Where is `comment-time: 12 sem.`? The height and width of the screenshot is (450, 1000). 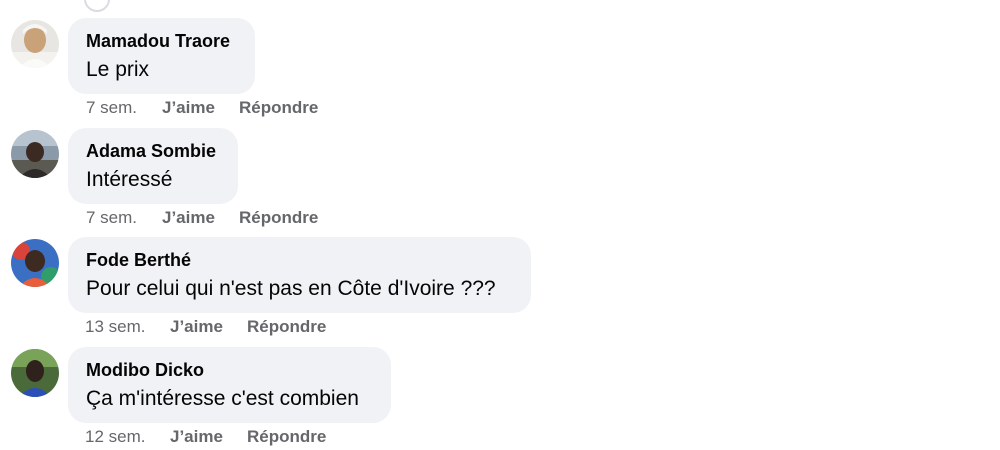
comment-time: 12 sem. is located at coordinates (115, 437).